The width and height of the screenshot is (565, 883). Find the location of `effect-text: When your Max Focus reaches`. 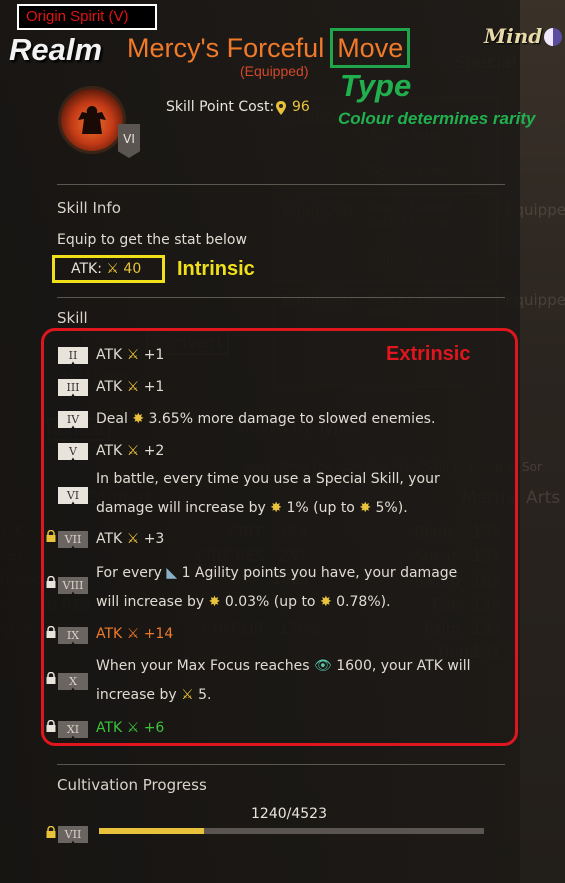

effect-text: When your Max Focus reaches is located at coordinates (203, 666).